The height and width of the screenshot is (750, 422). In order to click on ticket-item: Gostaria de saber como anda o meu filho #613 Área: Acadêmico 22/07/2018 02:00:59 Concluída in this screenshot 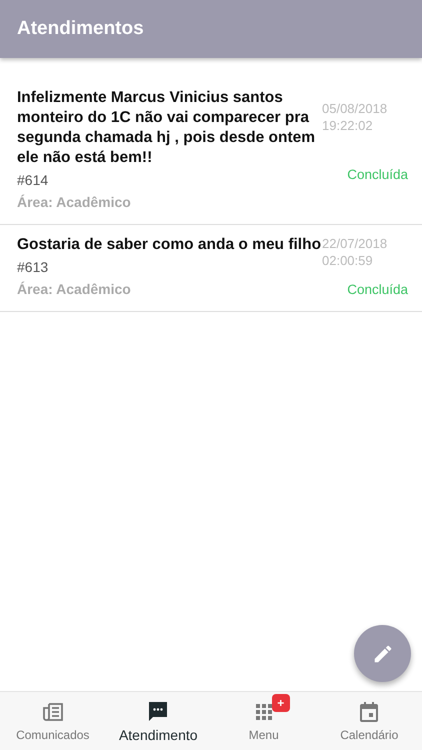, I will do `click(211, 268)`.